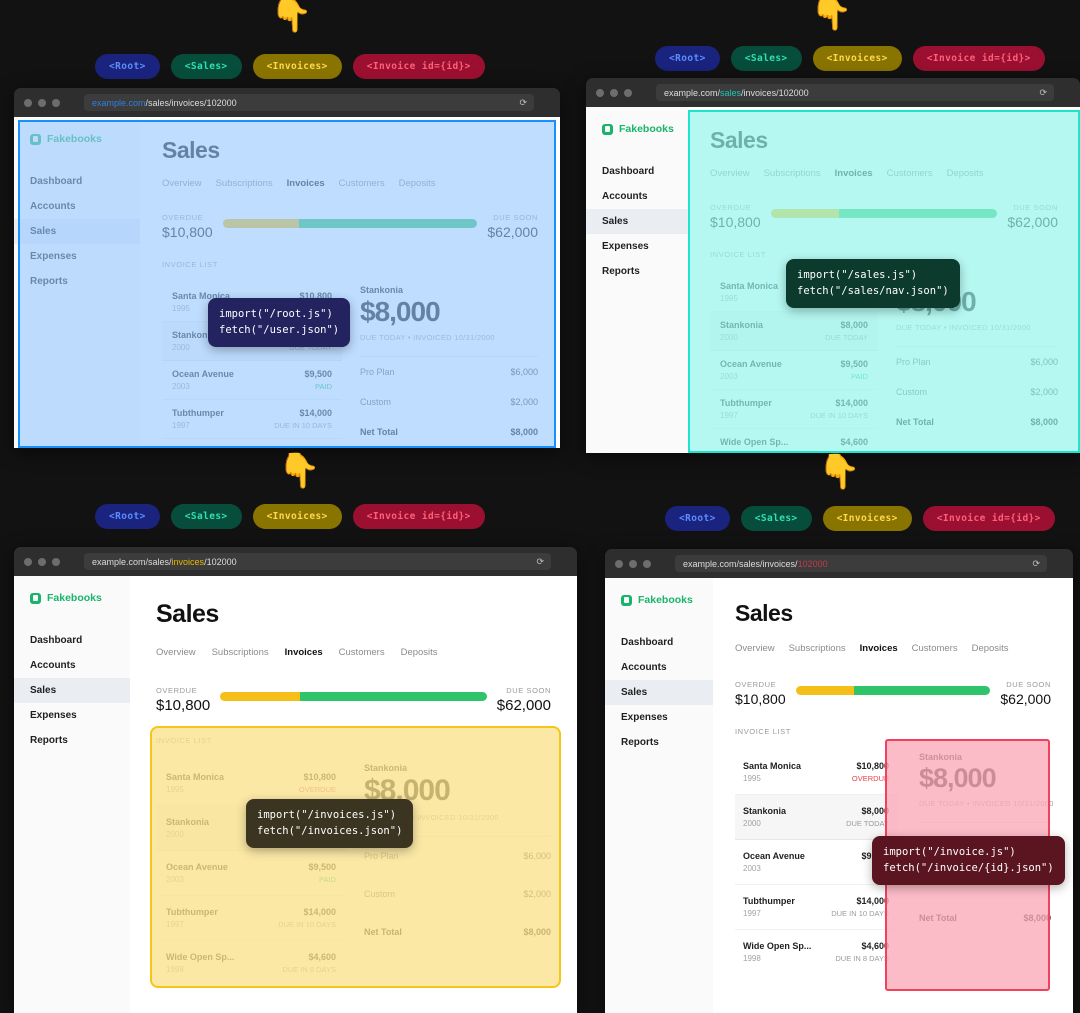 The height and width of the screenshot is (1013, 1080). What do you see at coordinates (816, 772) in the screenshot?
I see `table-row: Santa Monica 1995 $10,800 OVERDUE` at bounding box center [816, 772].